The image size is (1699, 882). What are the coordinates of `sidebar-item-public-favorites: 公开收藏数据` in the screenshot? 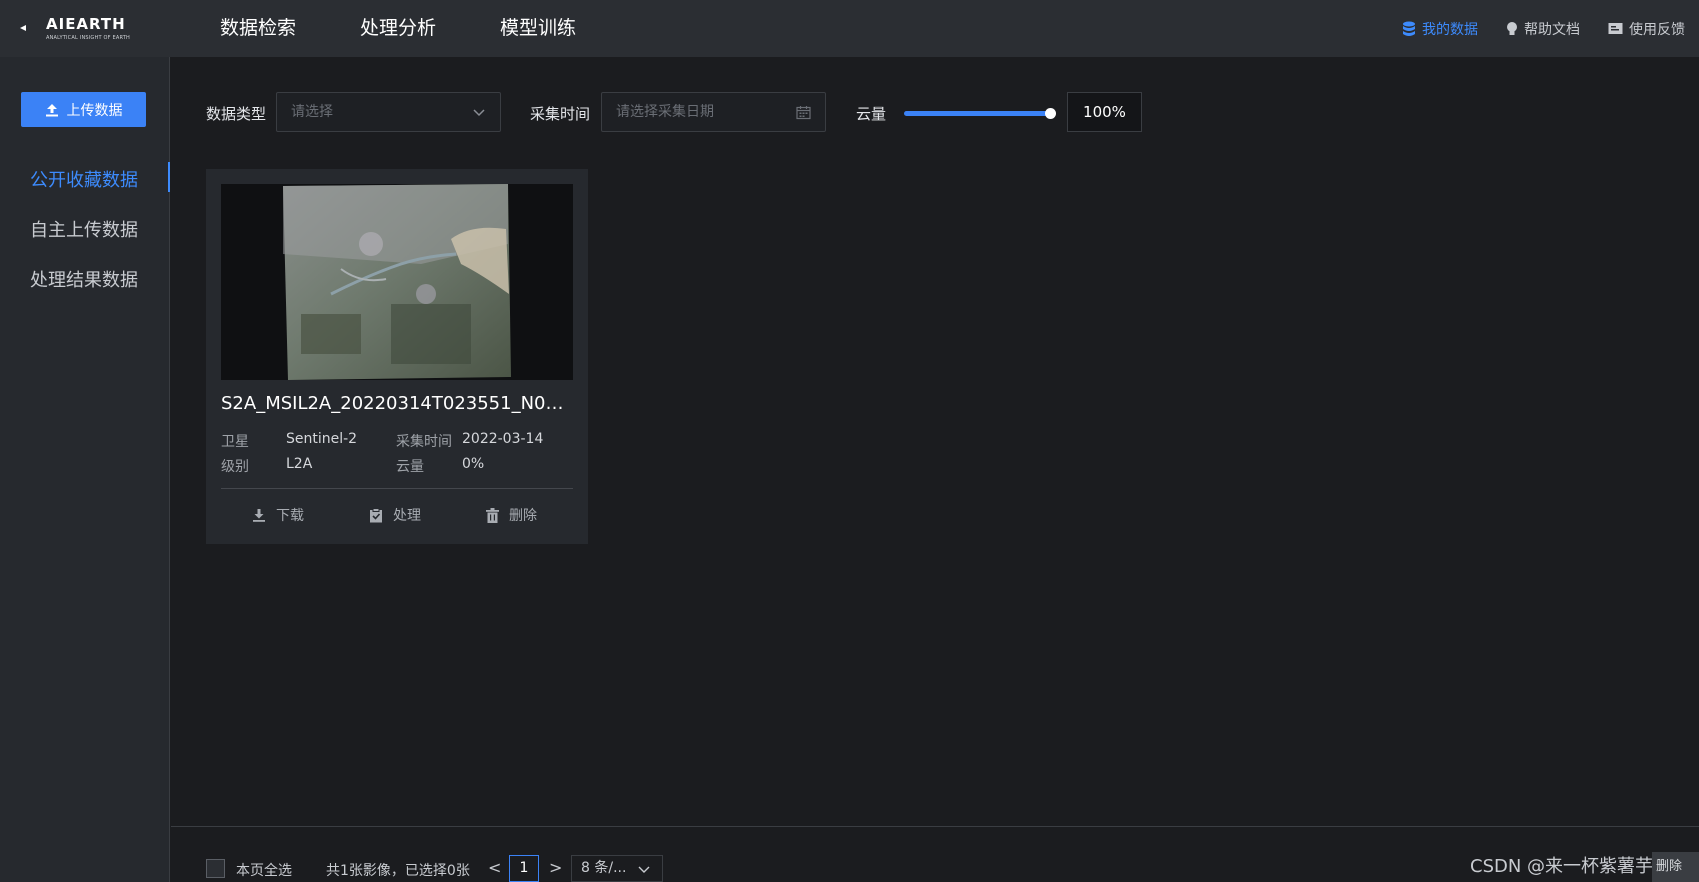 It's located at (84, 179).